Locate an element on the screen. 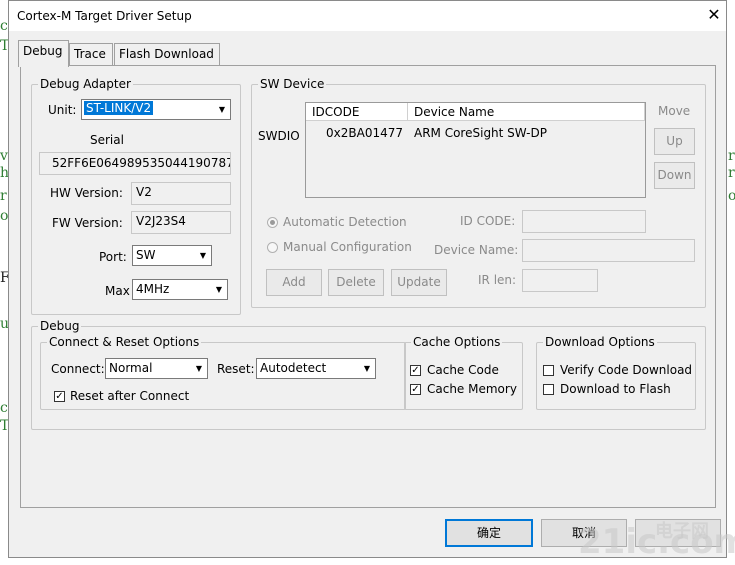 The image size is (735, 565). reset-select: Autodetect ▼ is located at coordinates (316, 368).